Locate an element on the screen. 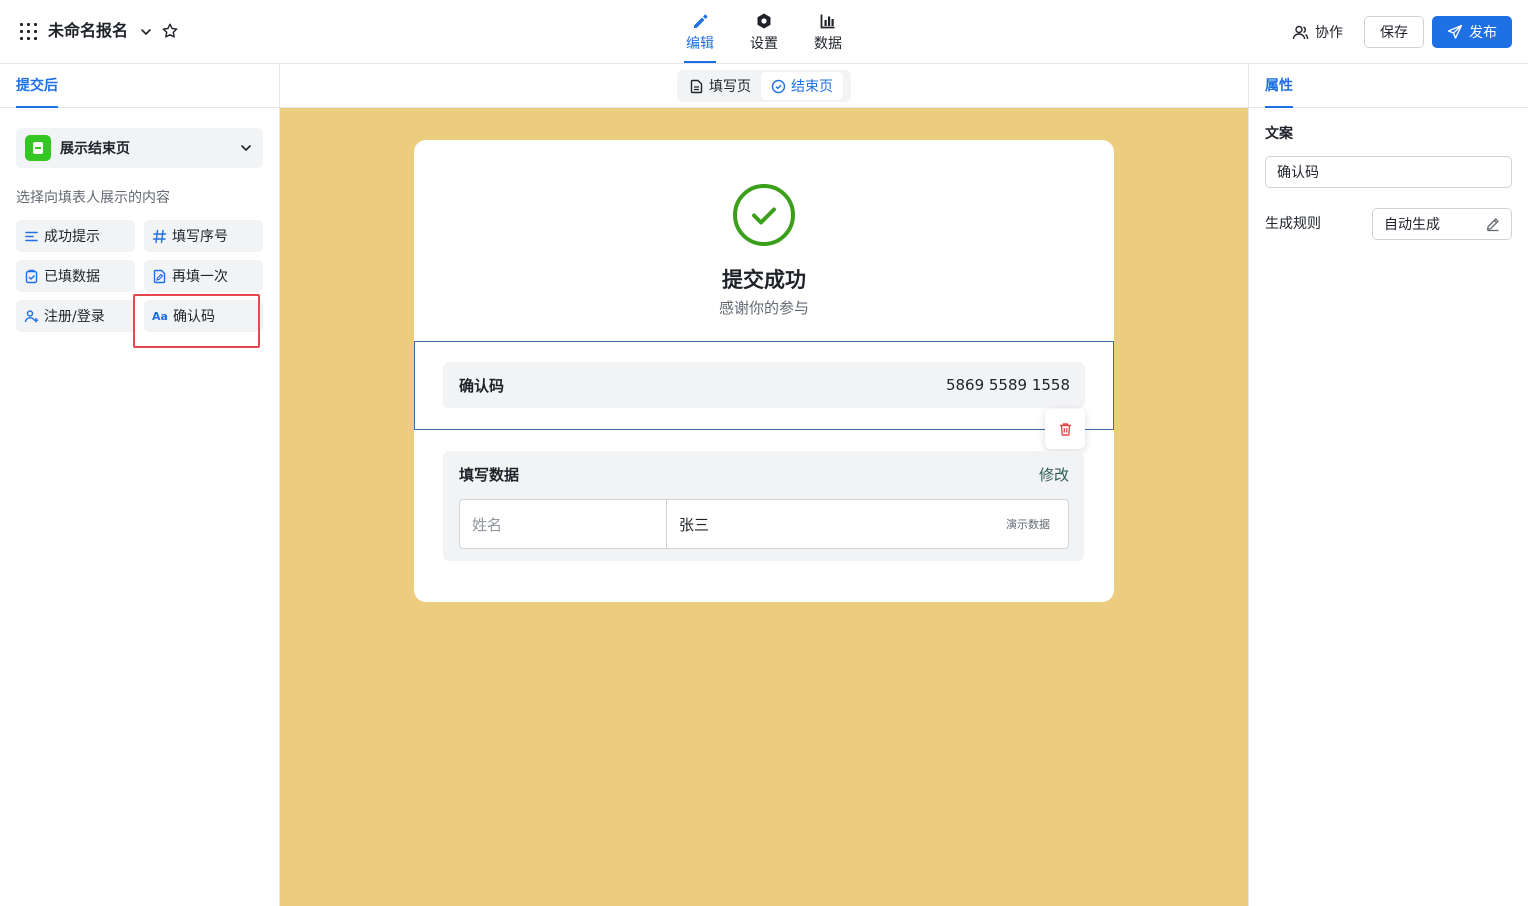  segment-label: 结束页 is located at coordinates (812, 87).